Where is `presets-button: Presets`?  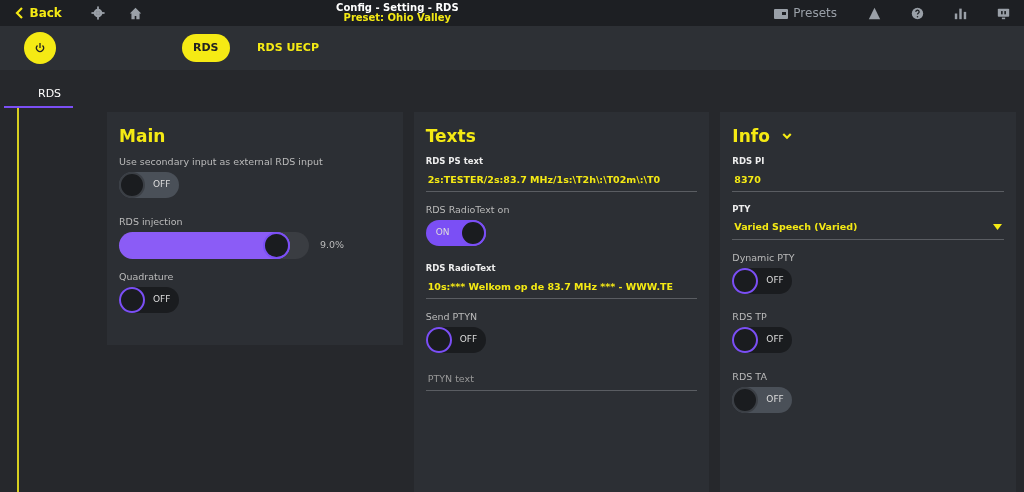
presets-button: Presets is located at coordinates (805, 13).